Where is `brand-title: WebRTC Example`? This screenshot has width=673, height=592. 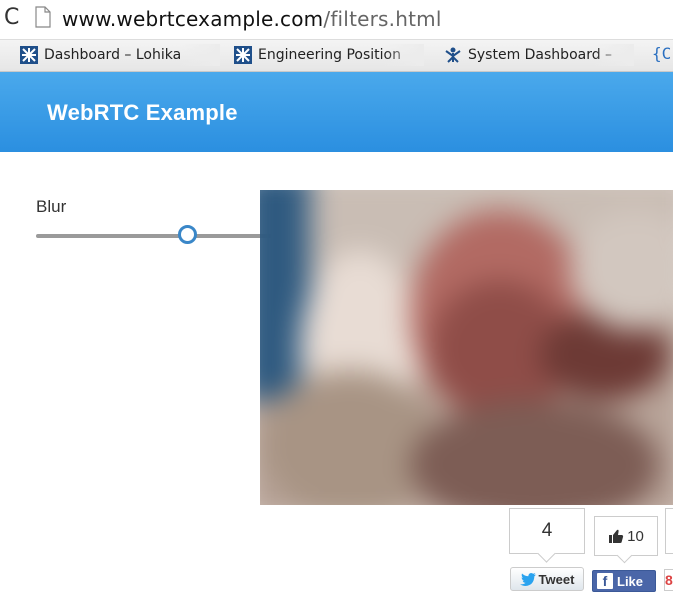
brand-title: WebRTC Example is located at coordinates (142, 113).